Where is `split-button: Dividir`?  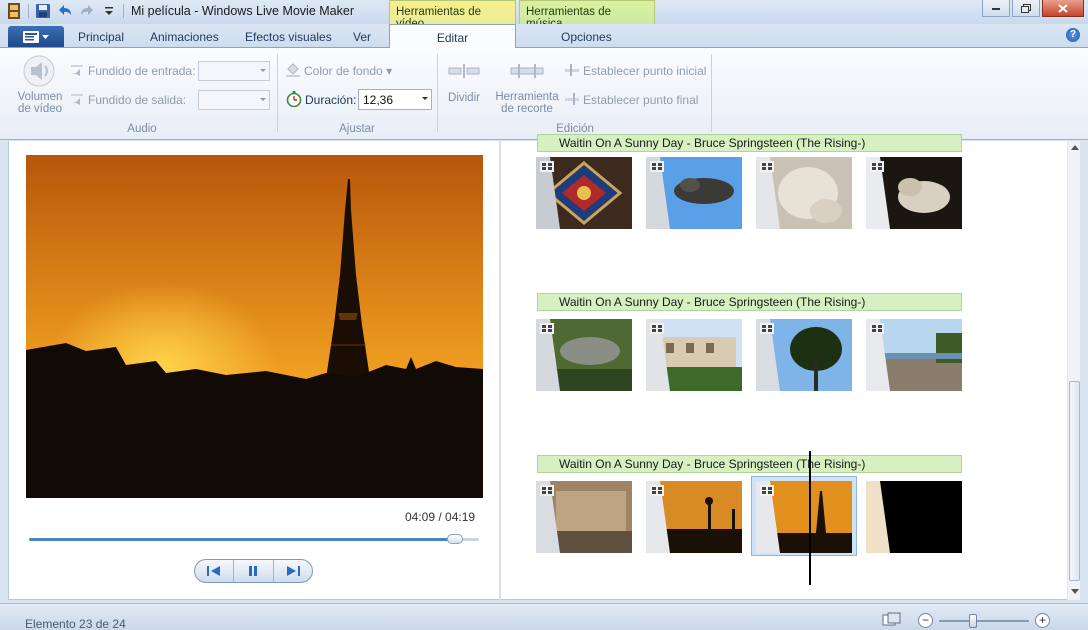
split-button: Dividir is located at coordinates (464, 98).